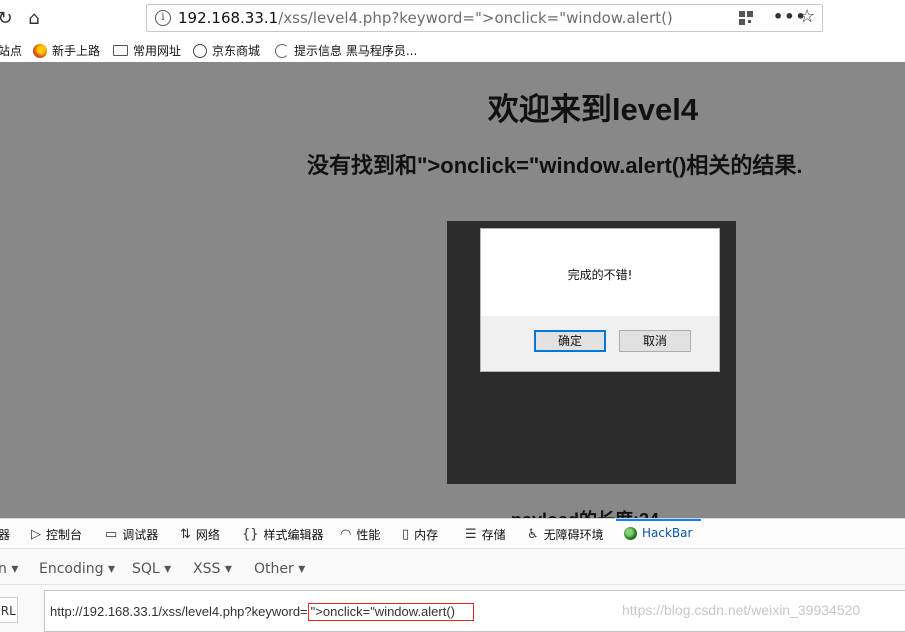  Describe the element at coordinates (807, 16) in the screenshot. I see `bookmark-star-icon: ☆` at that location.